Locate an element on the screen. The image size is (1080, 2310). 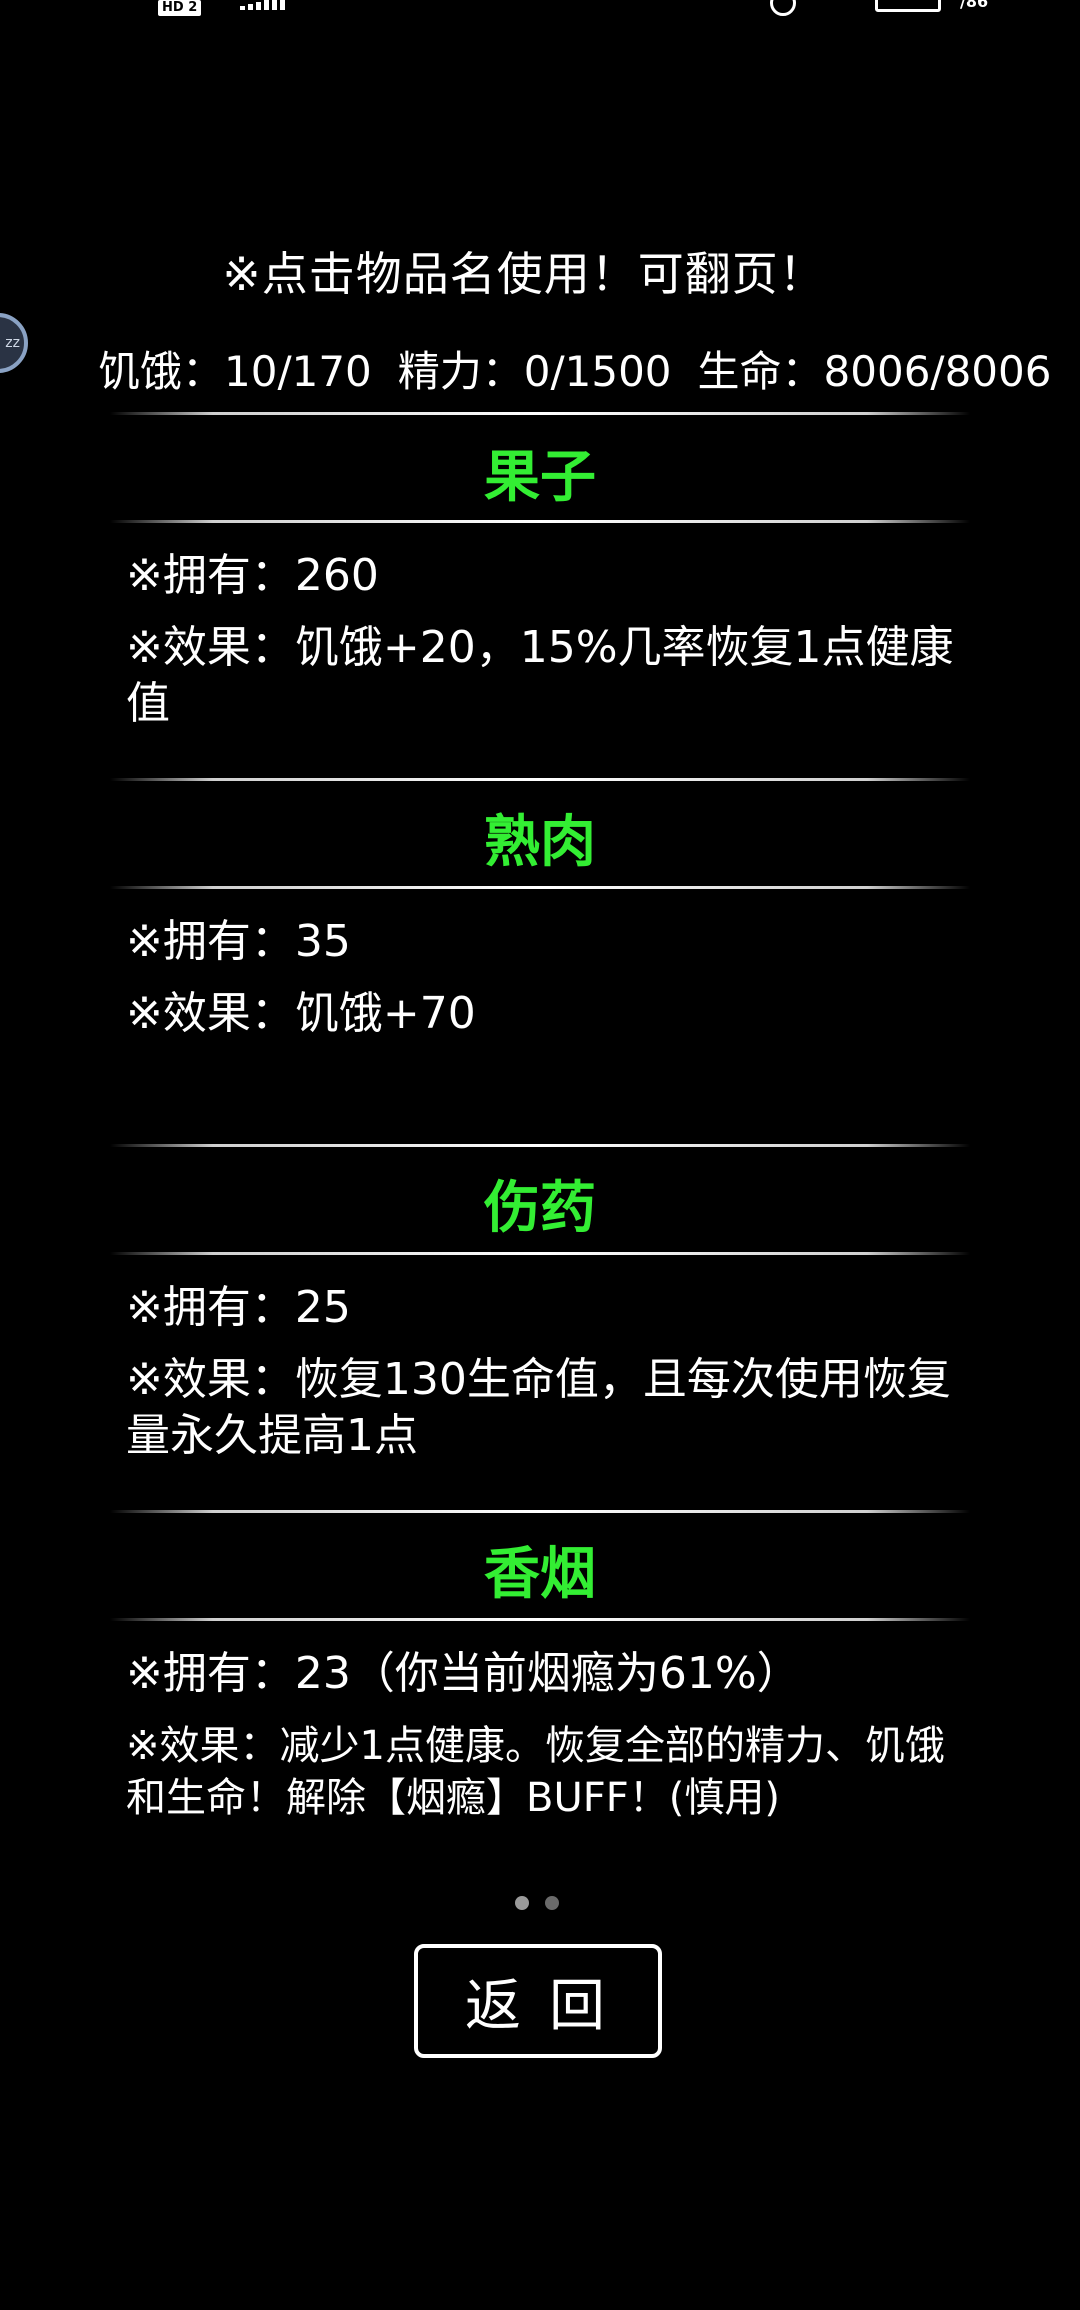
page-indicator is located at coordinates (537, 1903).